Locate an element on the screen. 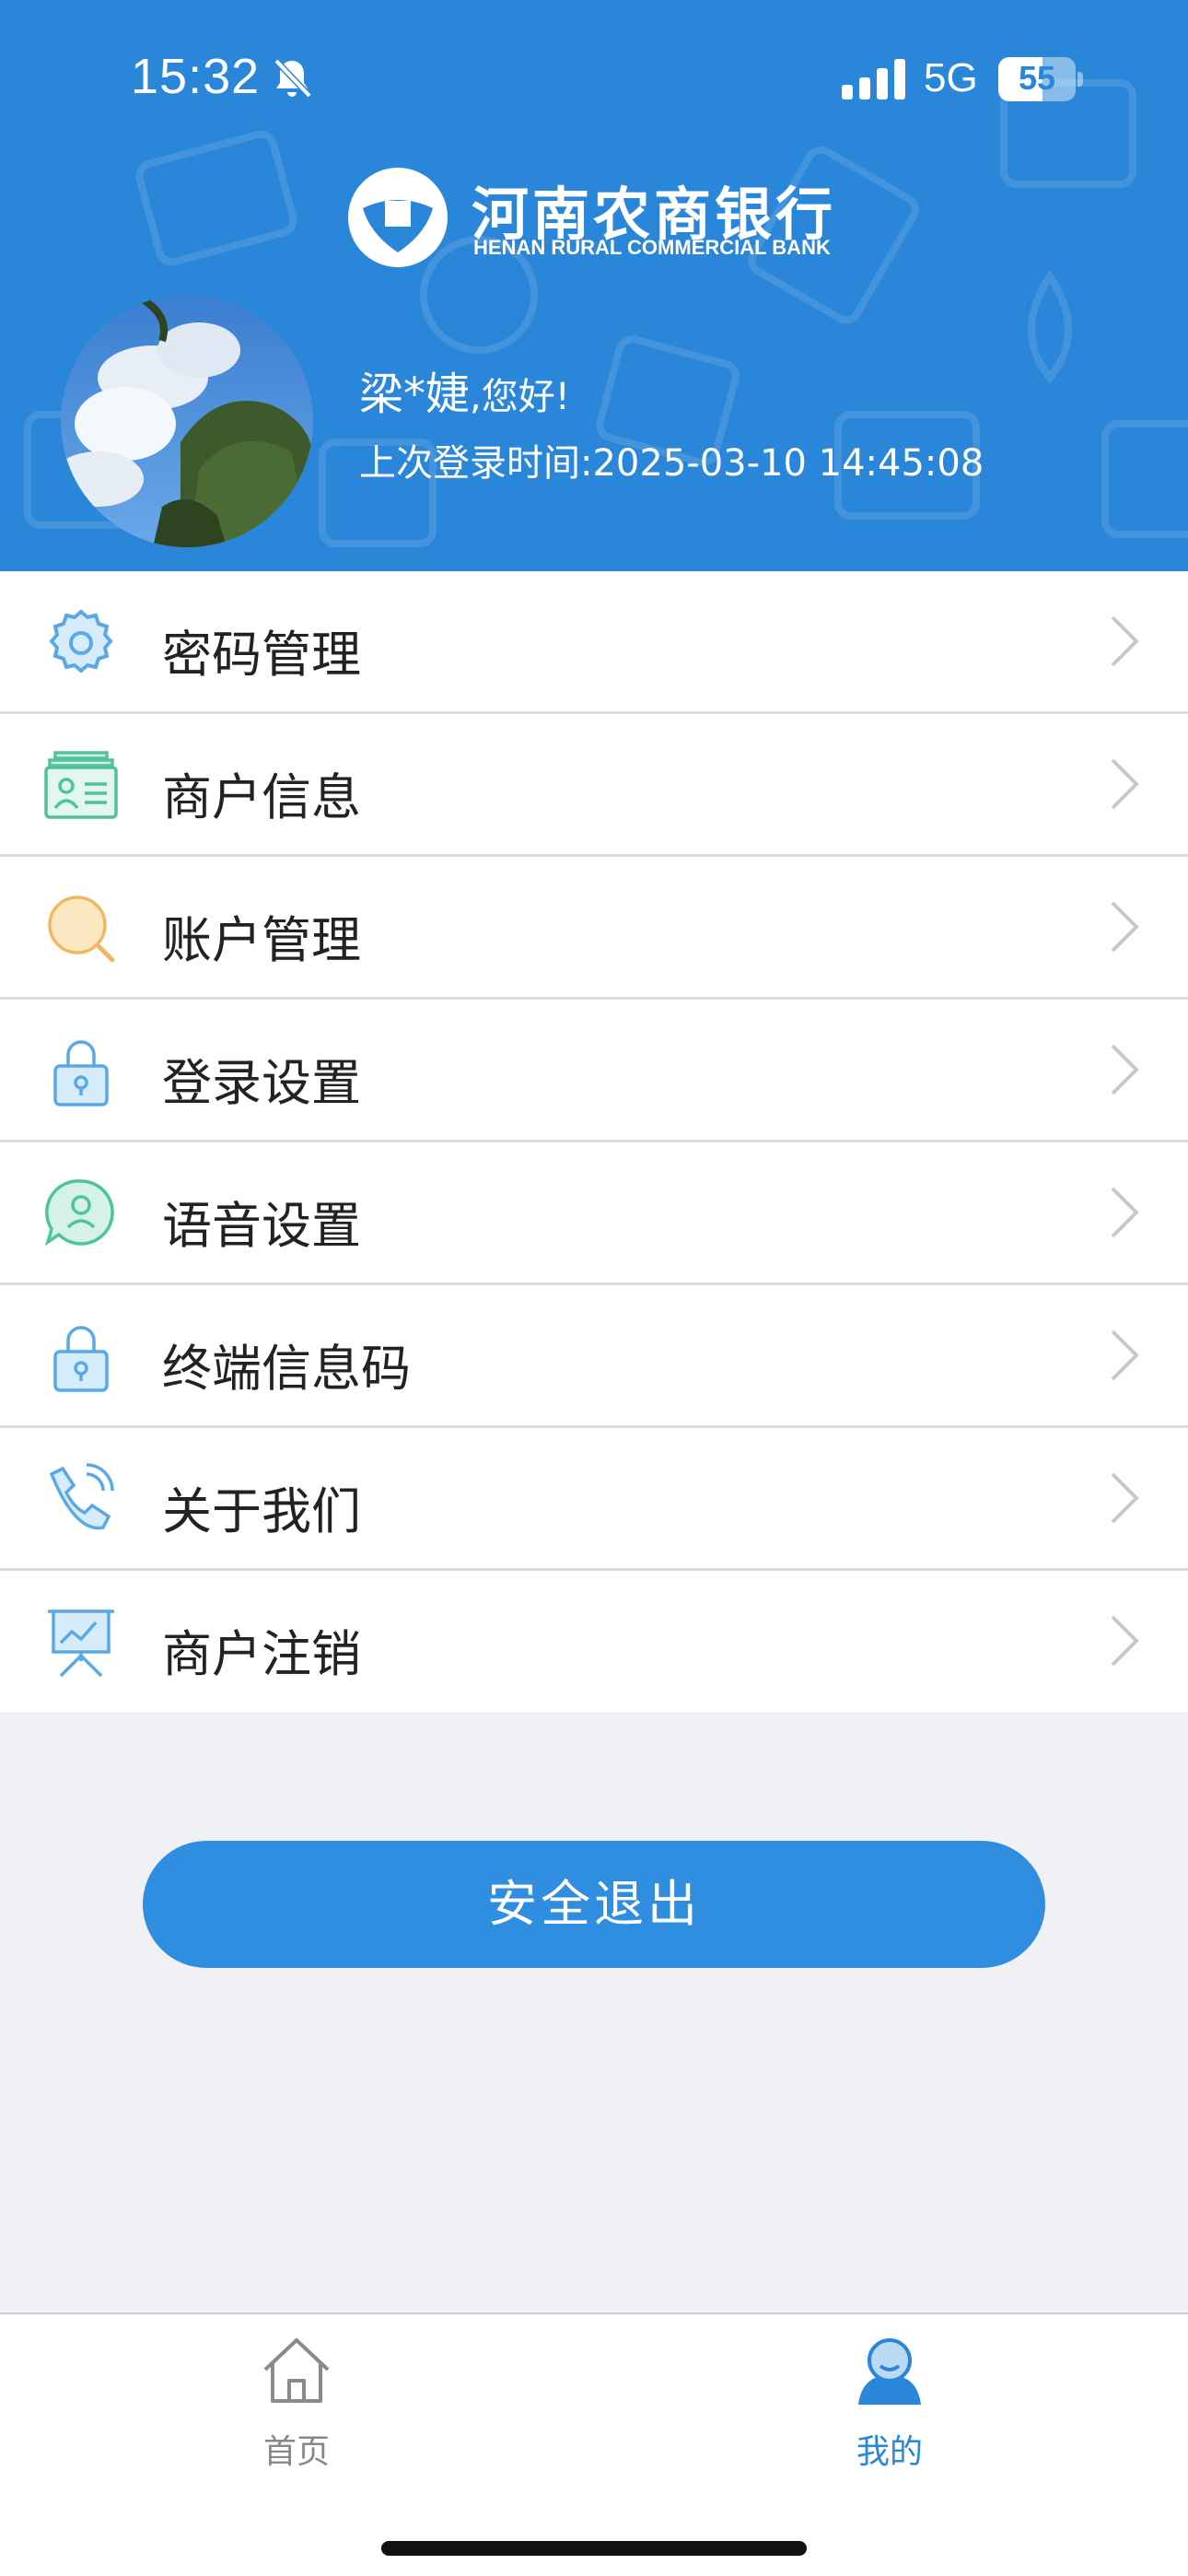 The height and width of the screenshot is (2576, 1188). tab-label: 首页 is located at coordinates (296, 2452).